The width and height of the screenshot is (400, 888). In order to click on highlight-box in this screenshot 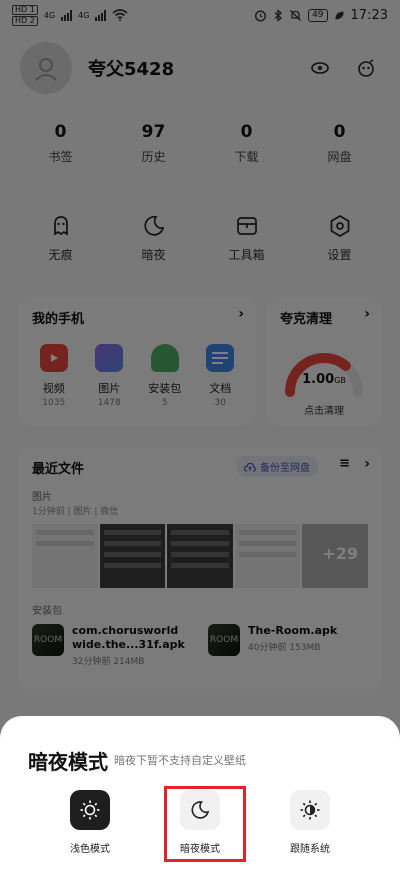, I will do `click(205, 824)`.